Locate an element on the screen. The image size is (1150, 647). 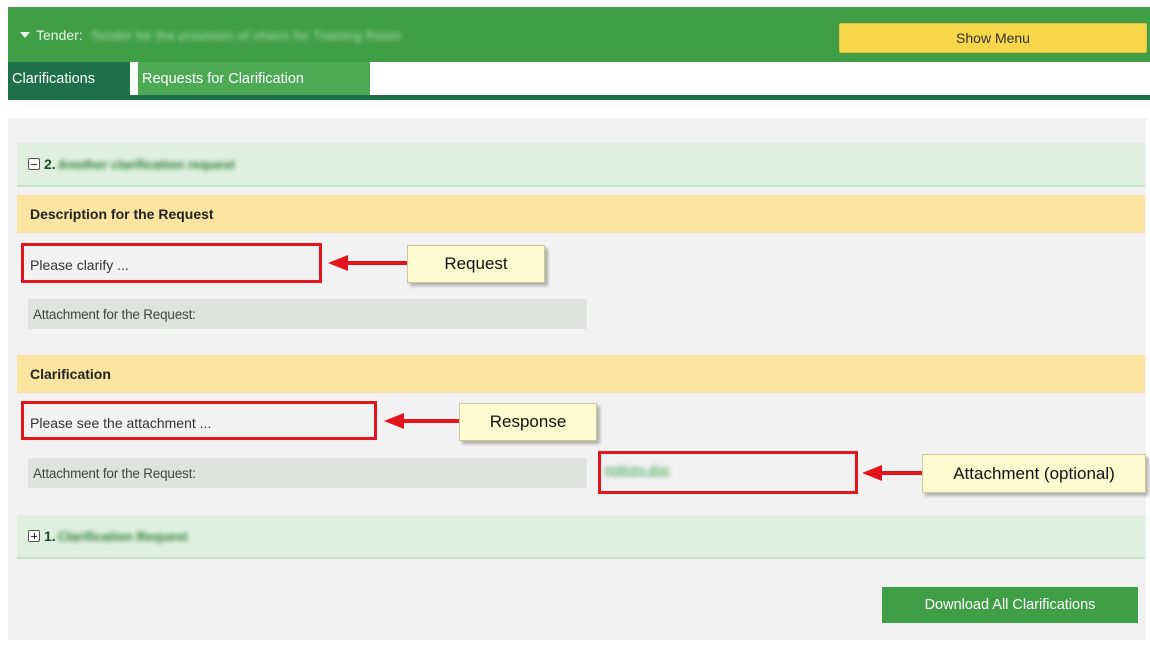
response-callout: Response is located at coordinates (528, 422).